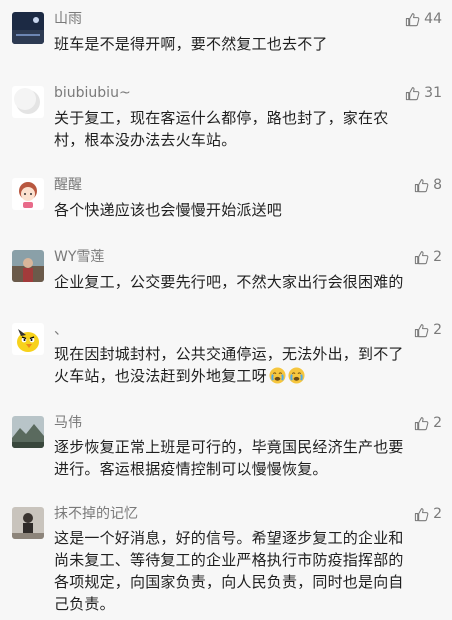 The image size is (452, 620). What do you see at coordinates (79, 257) in the screenshot?
I see `comment-author: WY雪莲` at bounding box center [79, 257].